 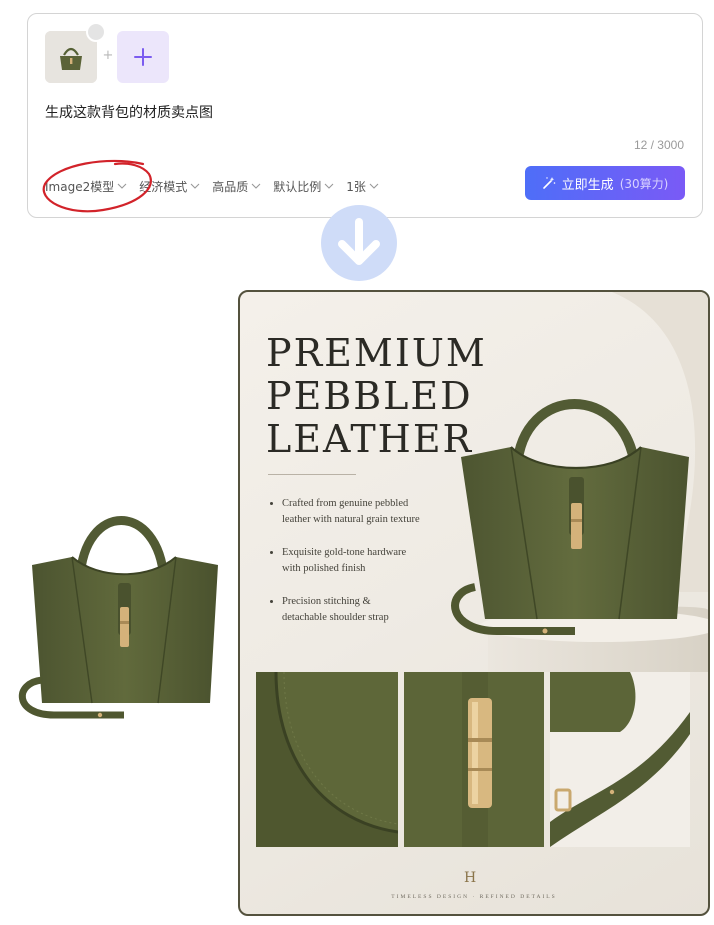 What do you see at coordinates (572, 517) in the screenshot?
I see `hero-bag-image` at bounding box center [572, 517].